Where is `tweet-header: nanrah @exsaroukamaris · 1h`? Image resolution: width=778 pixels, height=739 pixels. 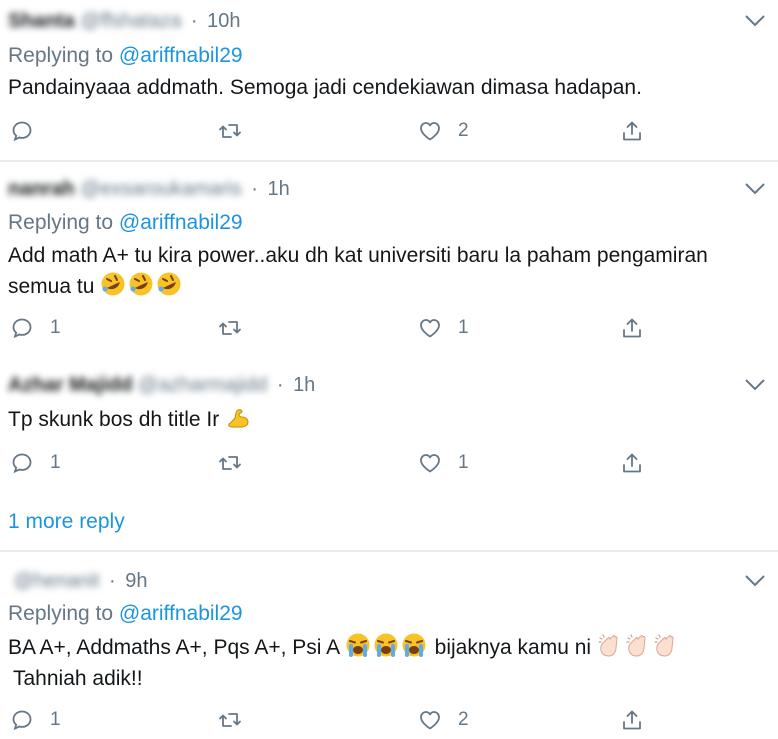 tweet-header: nanrah @exsaroukamaris · 1h is located at coordinates (393, 189).